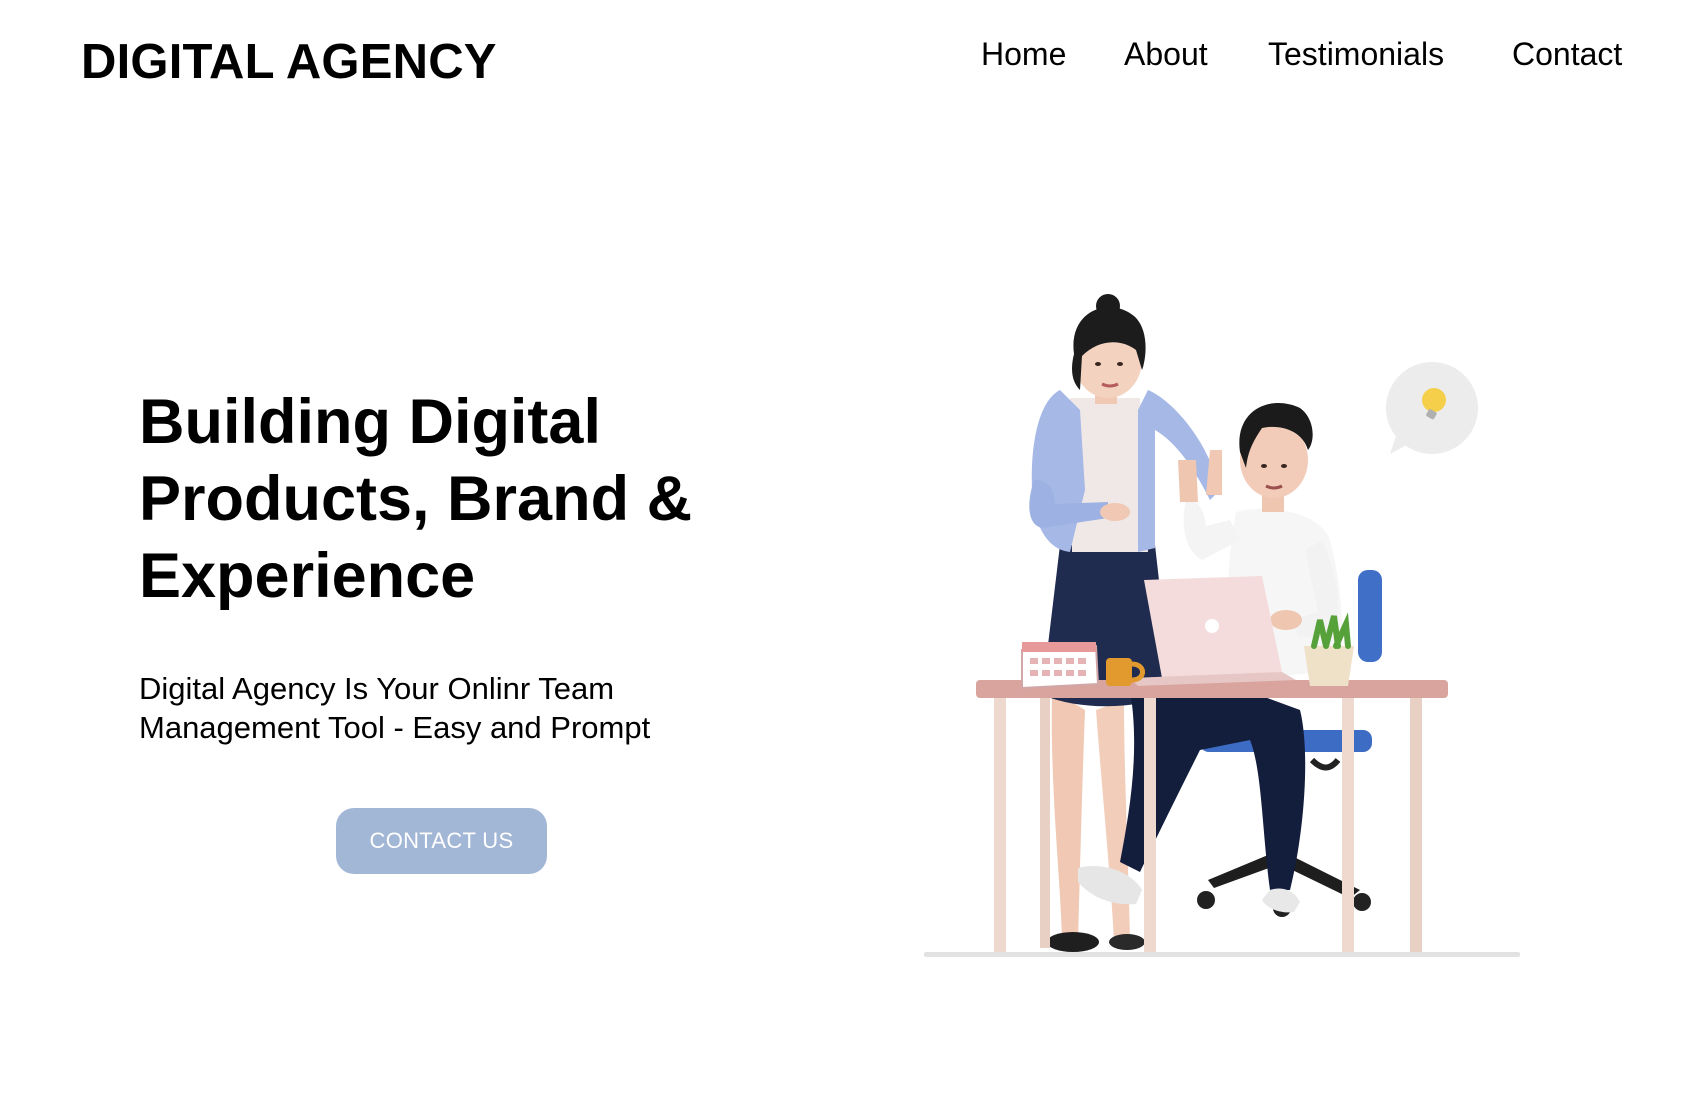  I want to click on nav-link-home: Home, so click(1023, 54).